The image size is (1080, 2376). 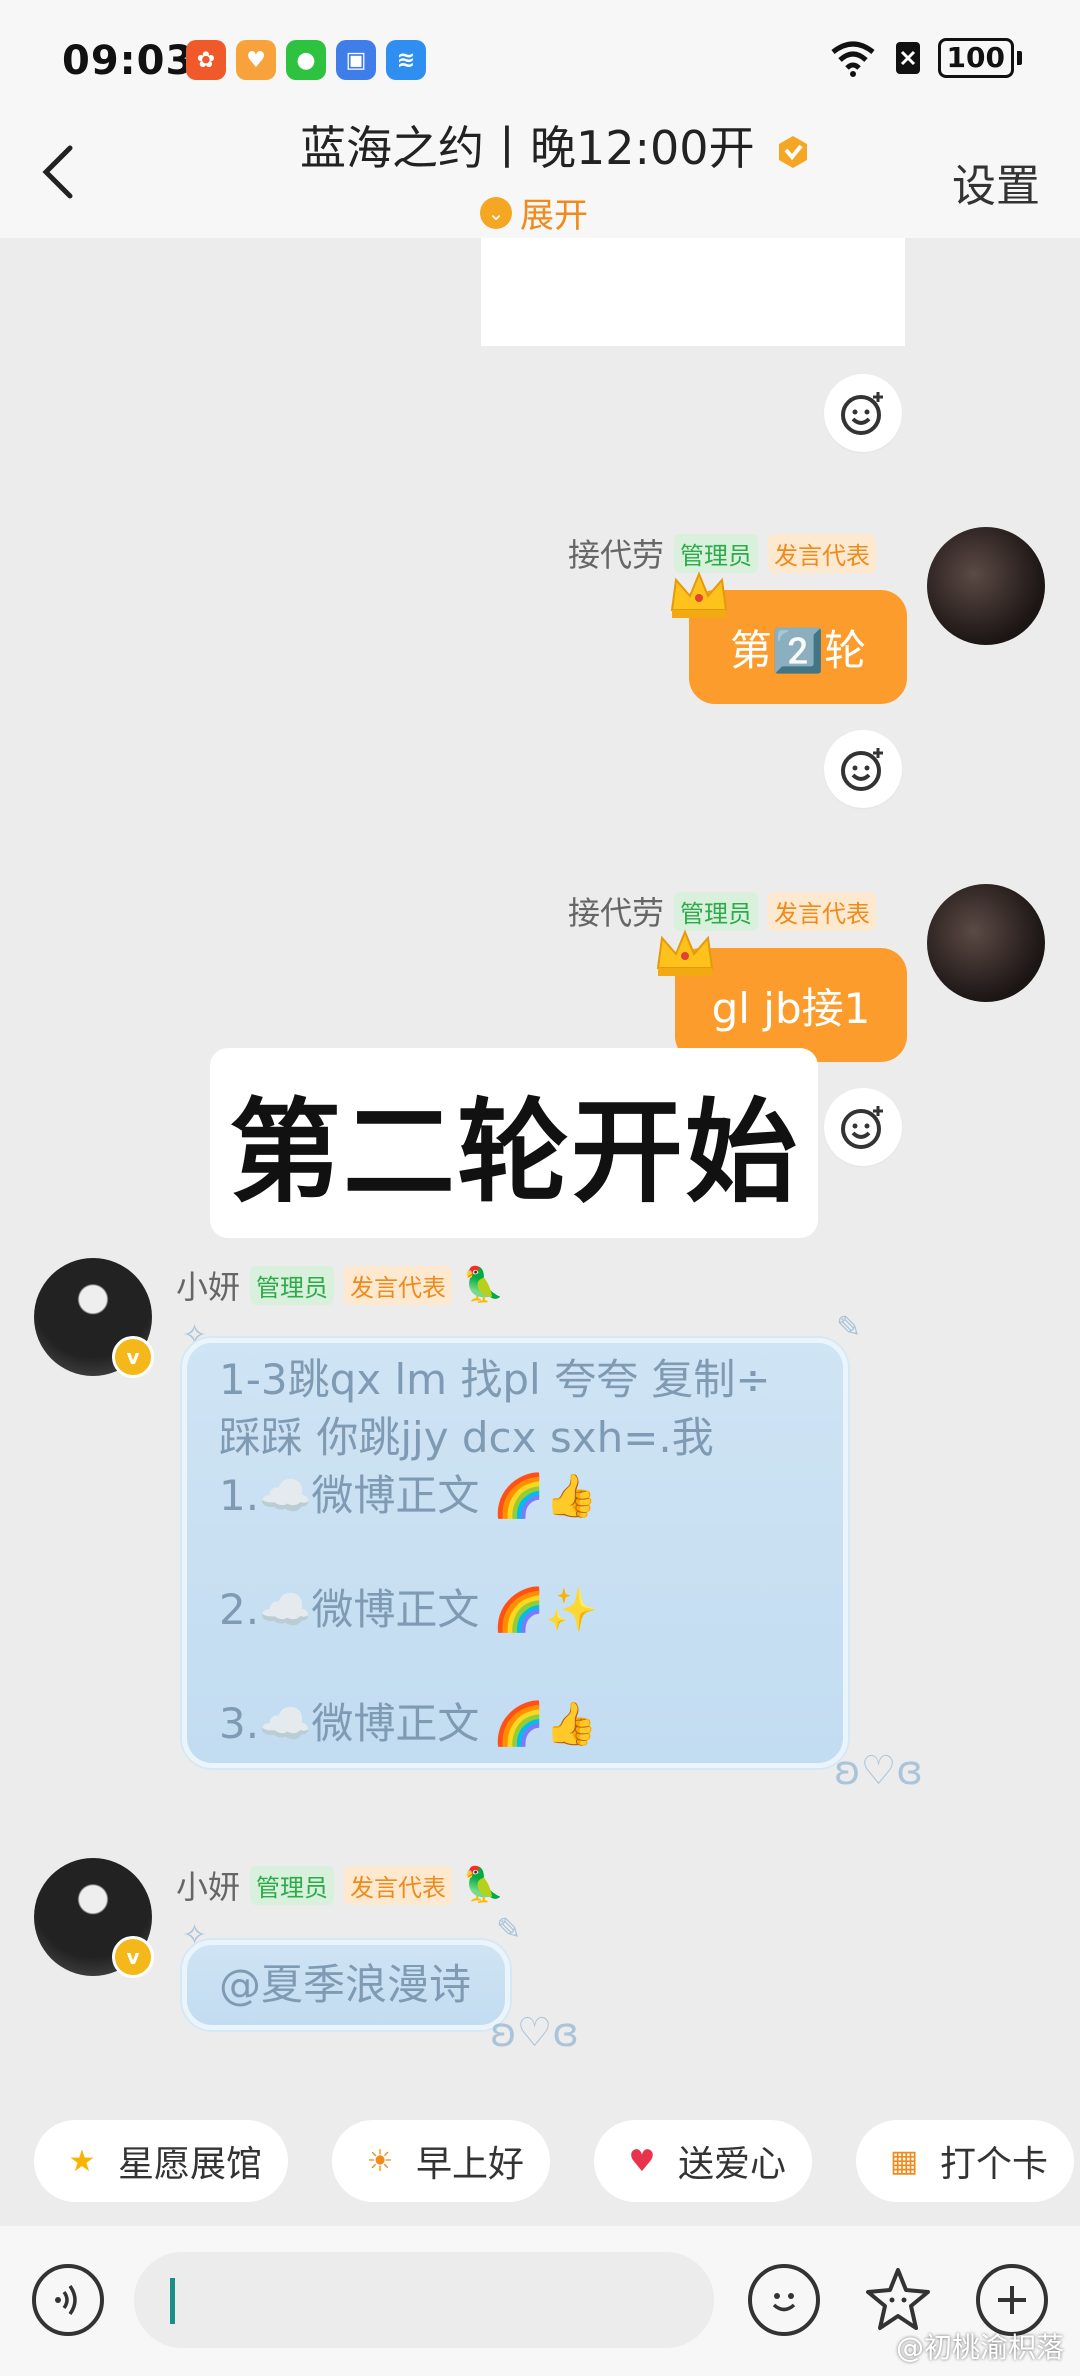 I want to click on chat-title: 蓝海之约丨晚12:00开, so click(x=555, y=145).